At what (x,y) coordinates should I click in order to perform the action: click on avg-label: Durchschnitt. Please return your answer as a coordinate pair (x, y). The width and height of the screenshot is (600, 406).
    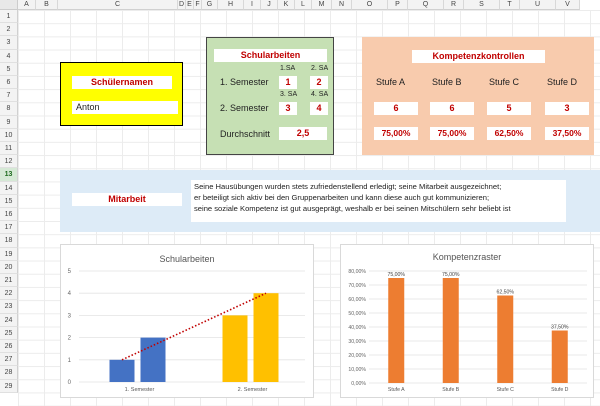
    Looking at the image, I should click on (245, 134).